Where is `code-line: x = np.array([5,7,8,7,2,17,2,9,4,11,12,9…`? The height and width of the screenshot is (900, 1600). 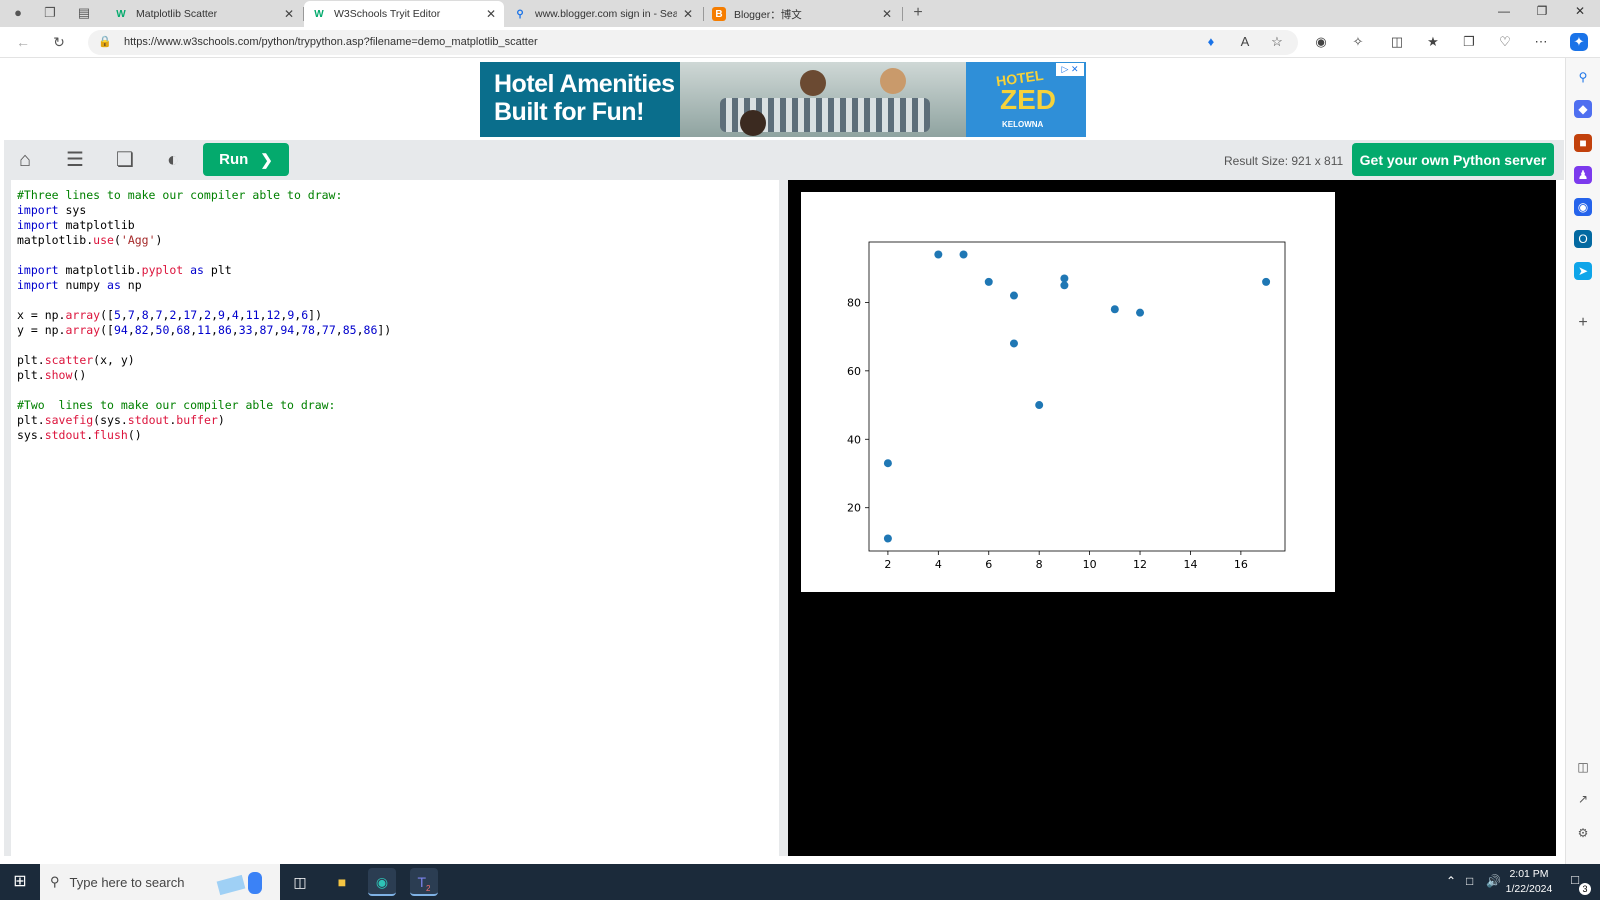
code-line: x = np.array([5,7,8,7,2,17,2,9,4,11,12,9… is located at coordinates (395, 315).